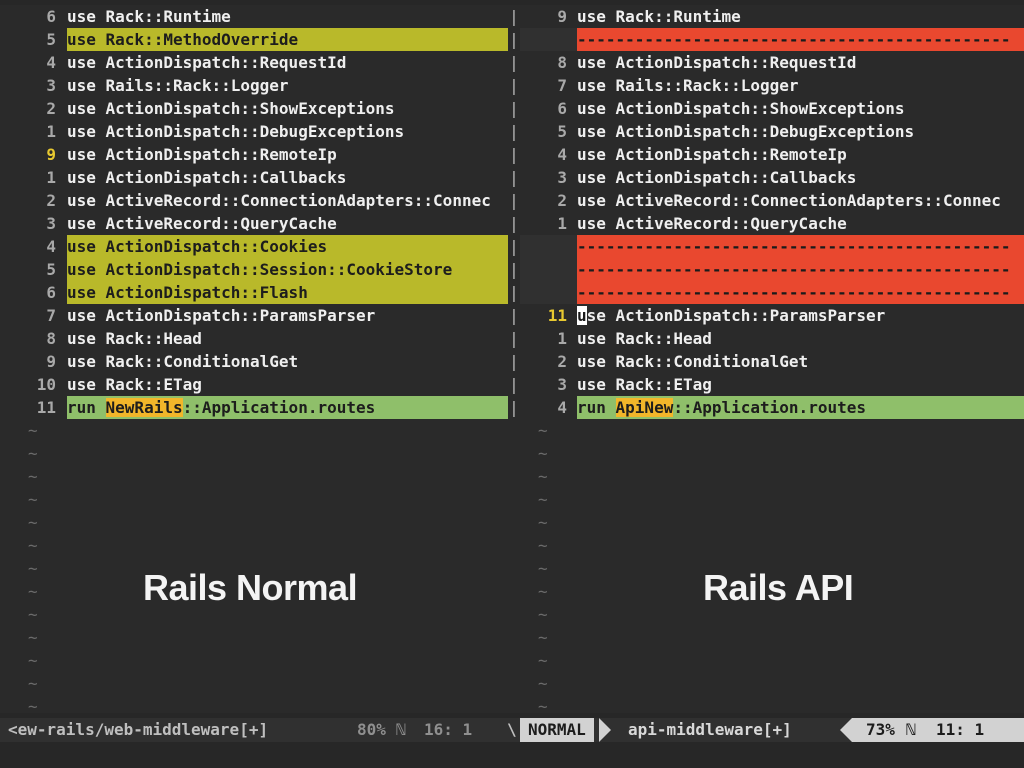 The width and height of the screenshot is (1024, 768). I want to click on code-line: 9 use Rack::ConditionalGet, so click(254, 361).